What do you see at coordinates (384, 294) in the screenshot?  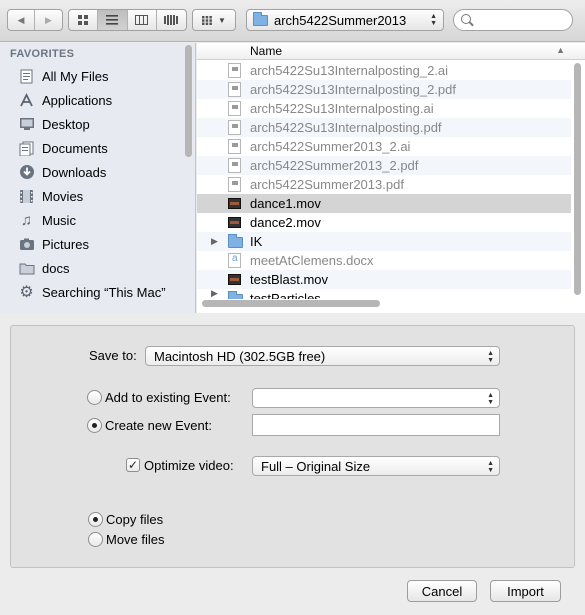 I see `file-row: ▶ testParticles` at bounding box center [384, 294].